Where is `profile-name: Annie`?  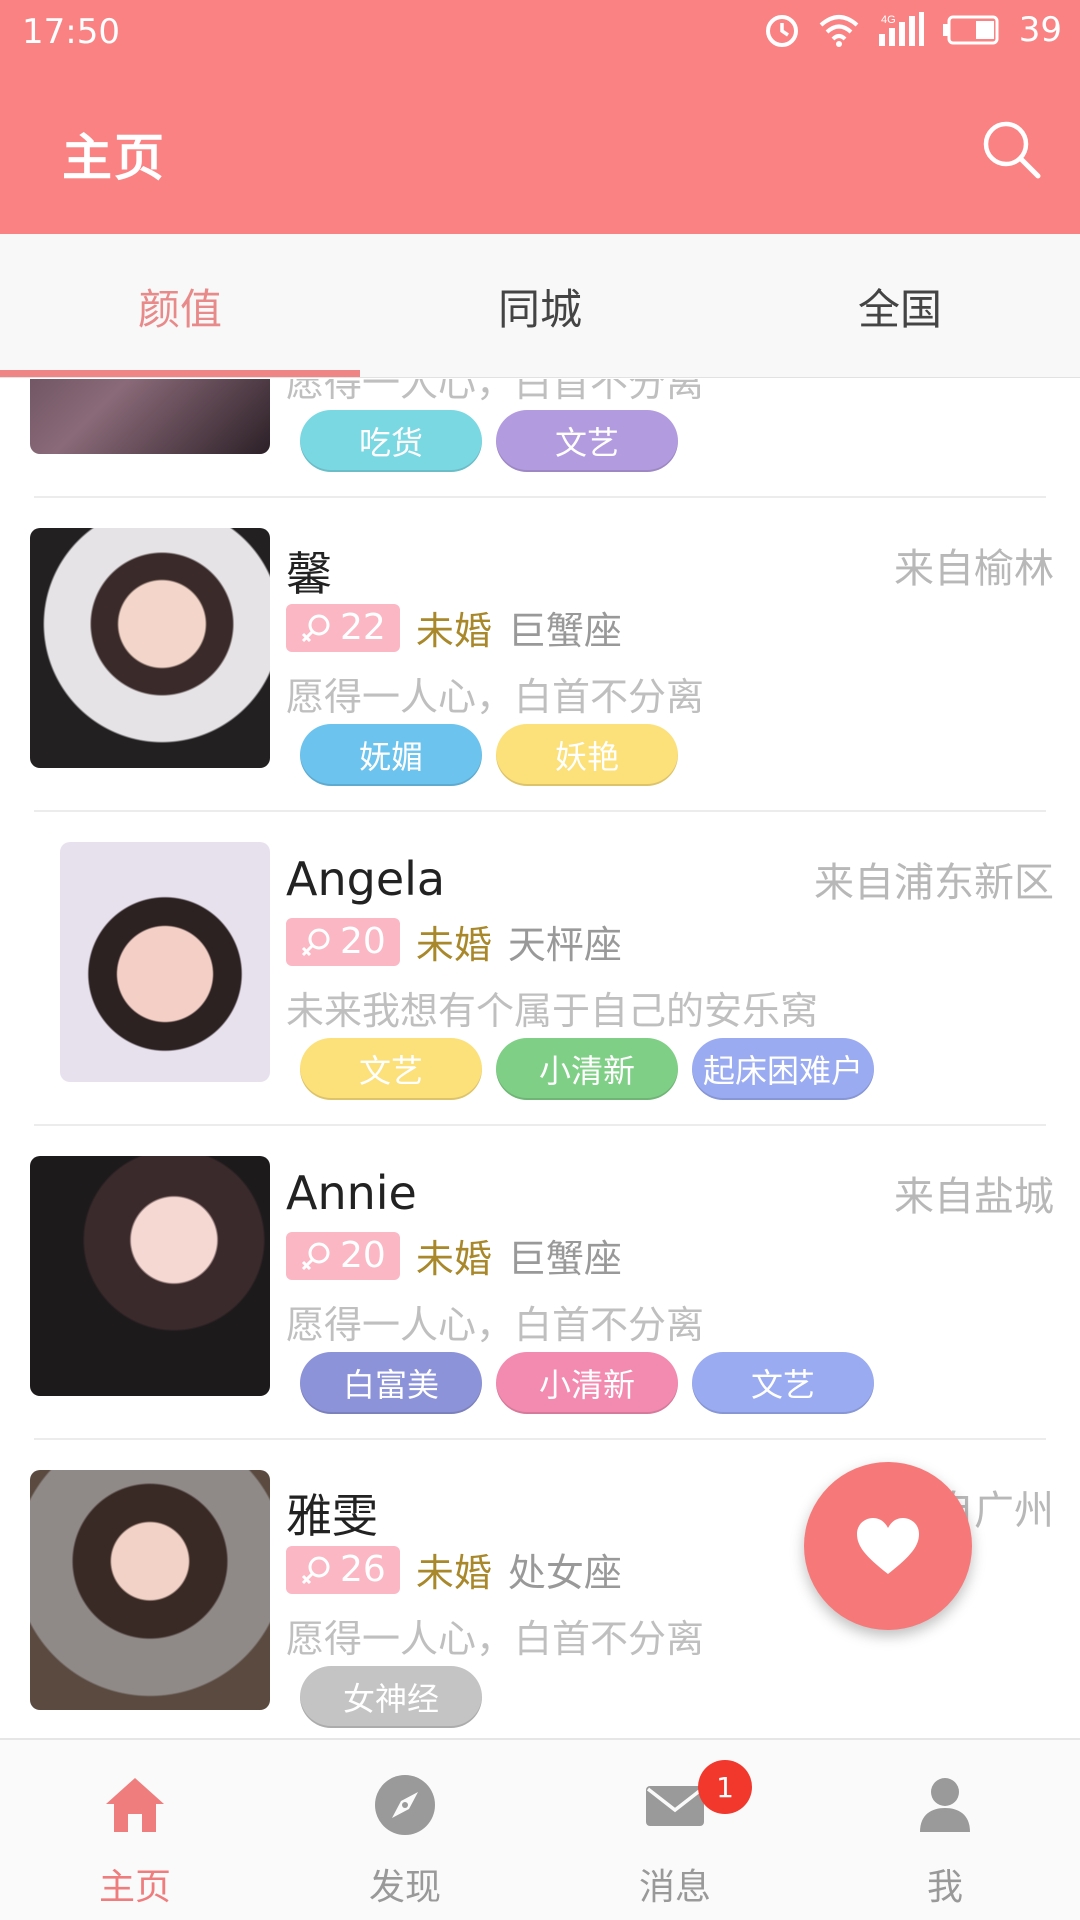
profile-name: Annie is located at coordinates (351, 1193).